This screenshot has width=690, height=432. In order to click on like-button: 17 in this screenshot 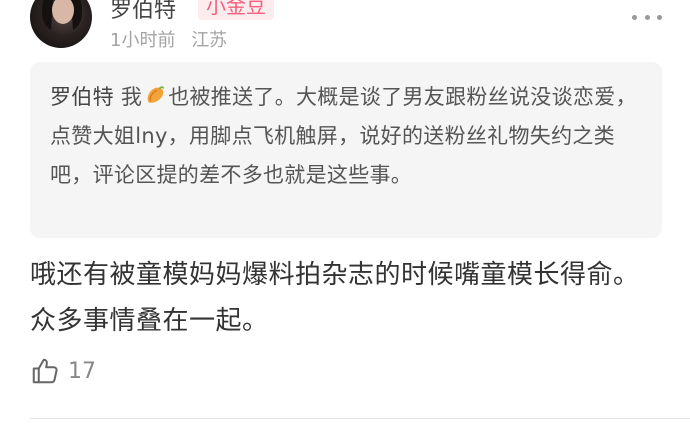, I will do `click(63, 371)`.